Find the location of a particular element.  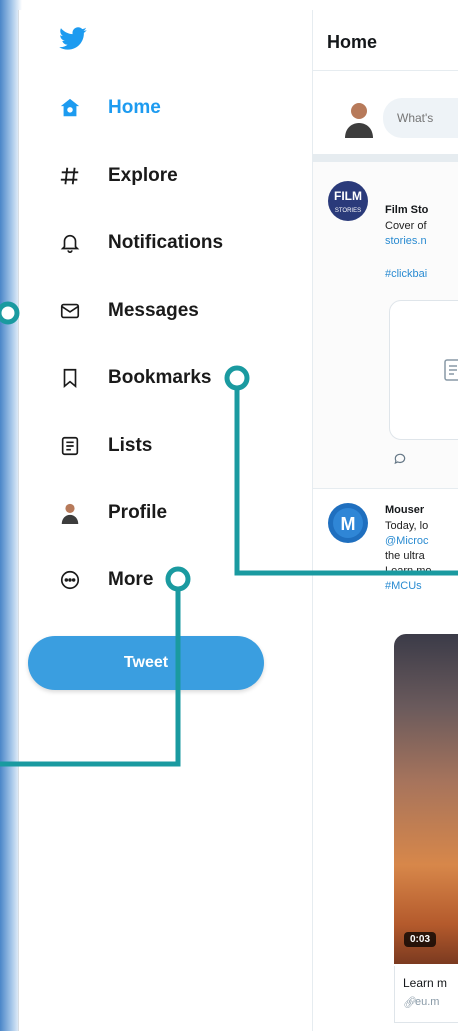

tweet-author: Film Sto is located at coordinates (406, 210).